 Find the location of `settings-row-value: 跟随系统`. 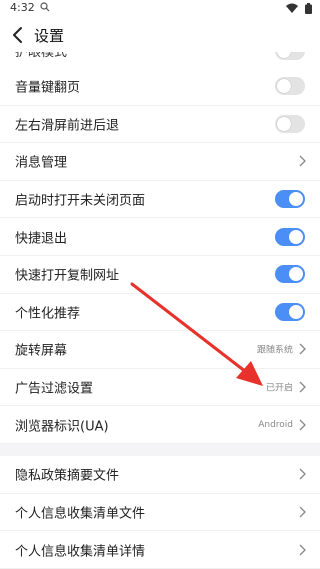

settings-row-value: 跟随系统 is located at coordinates (274, 350).